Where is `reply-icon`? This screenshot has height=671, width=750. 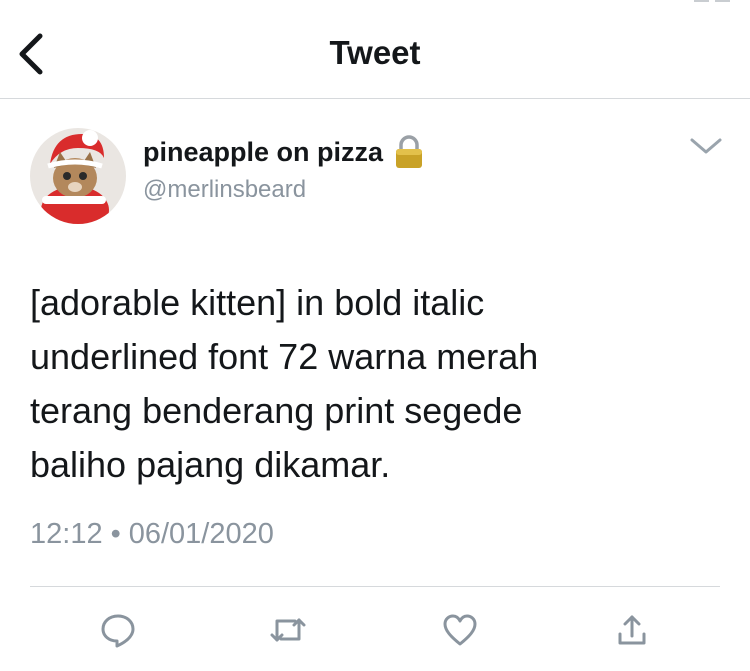 reply-icon is located at coordinates (118, 631).